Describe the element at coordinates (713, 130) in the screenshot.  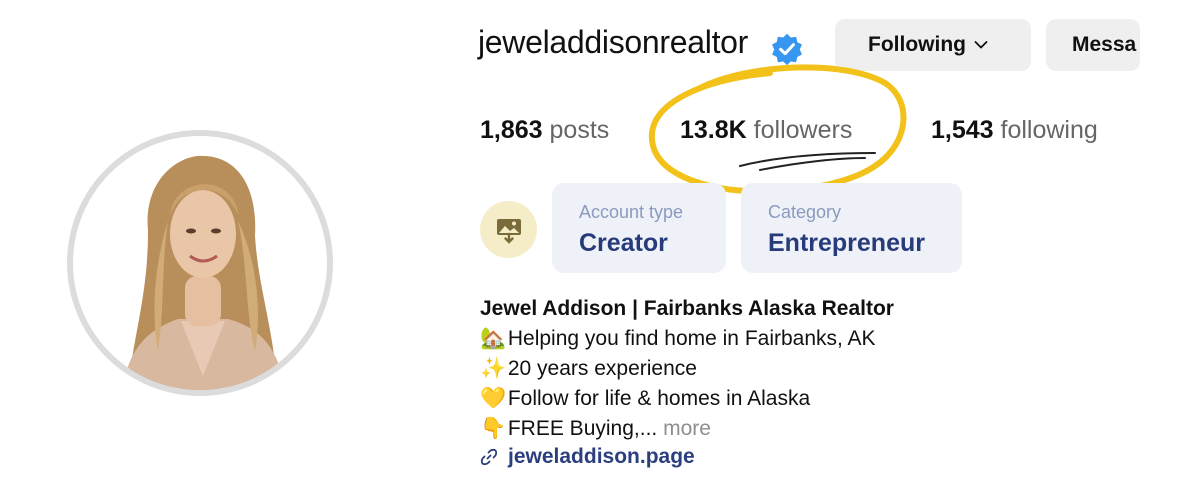
I see `followers-count: 13.8K` at that location.